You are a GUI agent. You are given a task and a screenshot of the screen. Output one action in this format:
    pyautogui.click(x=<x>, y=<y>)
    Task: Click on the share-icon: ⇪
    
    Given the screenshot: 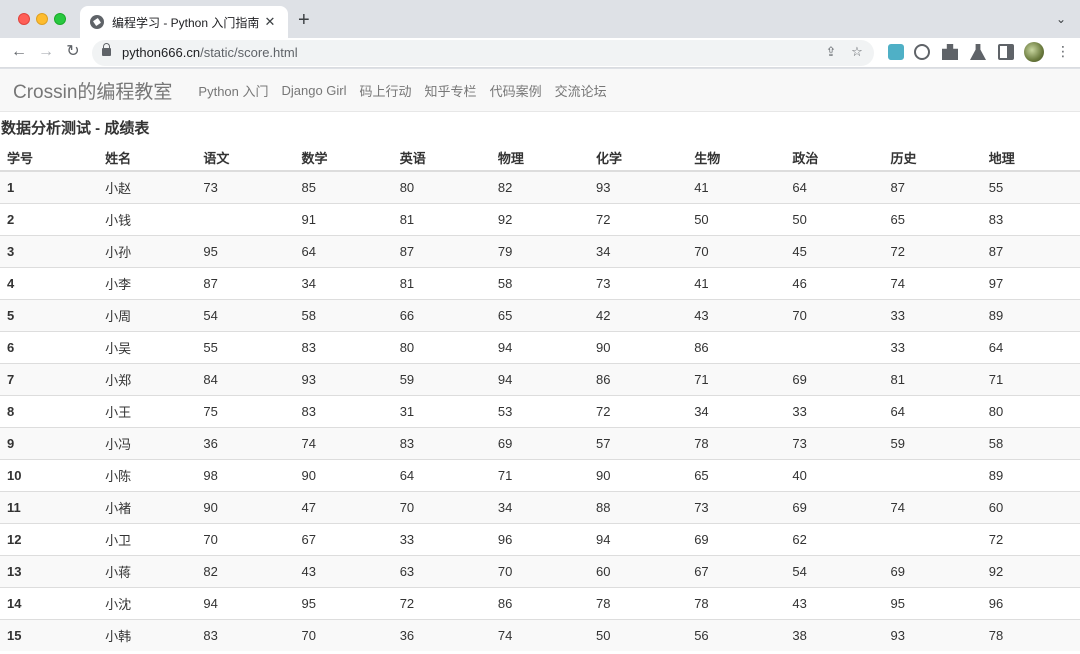 What is the action you would take?
    pyautogui.click(x=831, y=52)
    